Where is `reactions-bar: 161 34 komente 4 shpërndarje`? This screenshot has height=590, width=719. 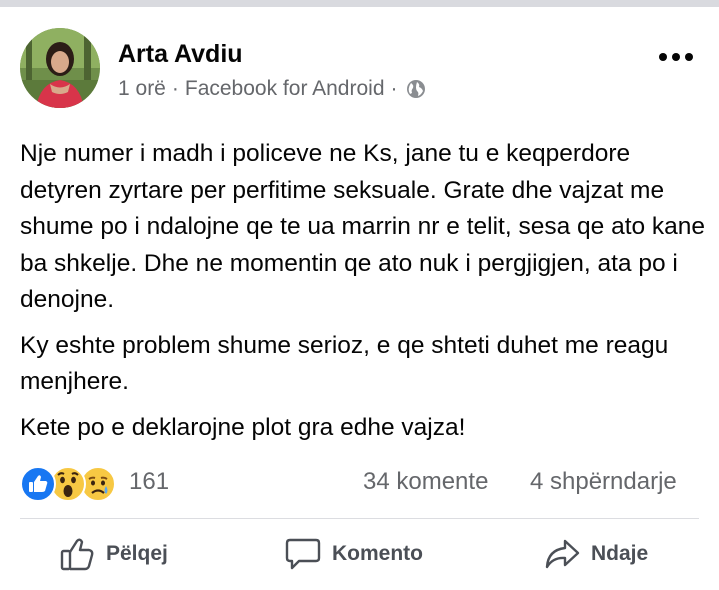 reactions-bar: 161 34 komente 4 shpërndarje is located at coordinates (360, 482).